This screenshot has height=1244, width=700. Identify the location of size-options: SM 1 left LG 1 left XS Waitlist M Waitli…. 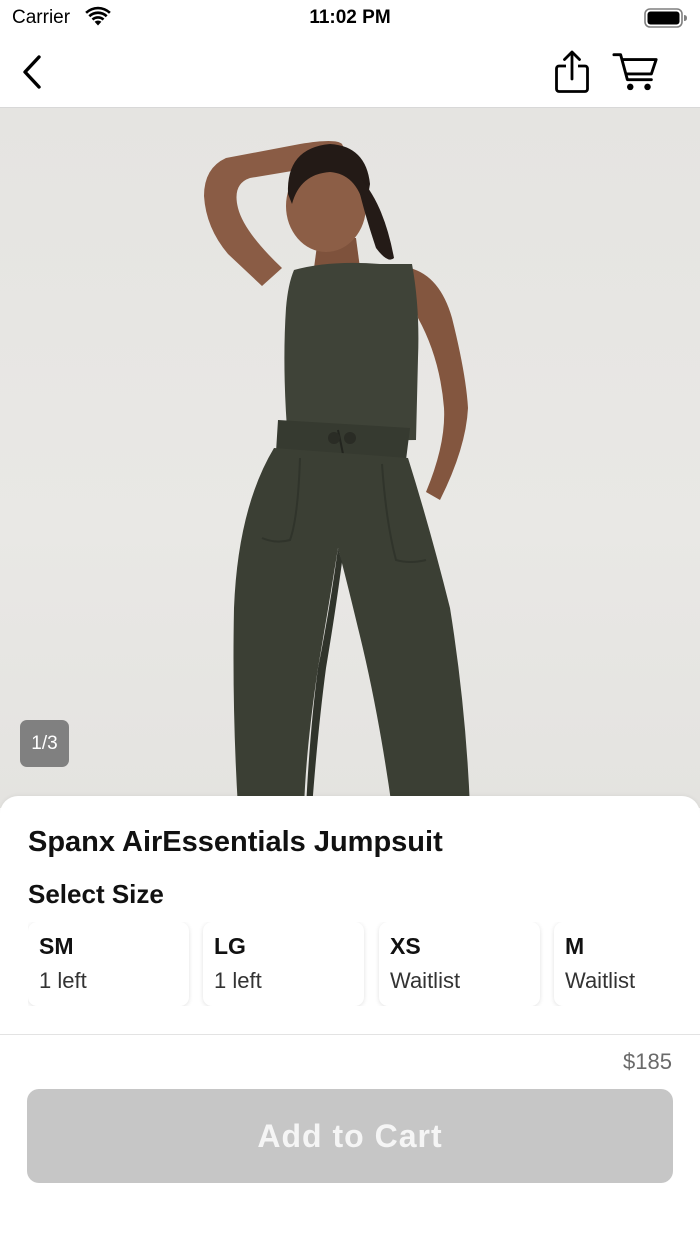
(364, 964).